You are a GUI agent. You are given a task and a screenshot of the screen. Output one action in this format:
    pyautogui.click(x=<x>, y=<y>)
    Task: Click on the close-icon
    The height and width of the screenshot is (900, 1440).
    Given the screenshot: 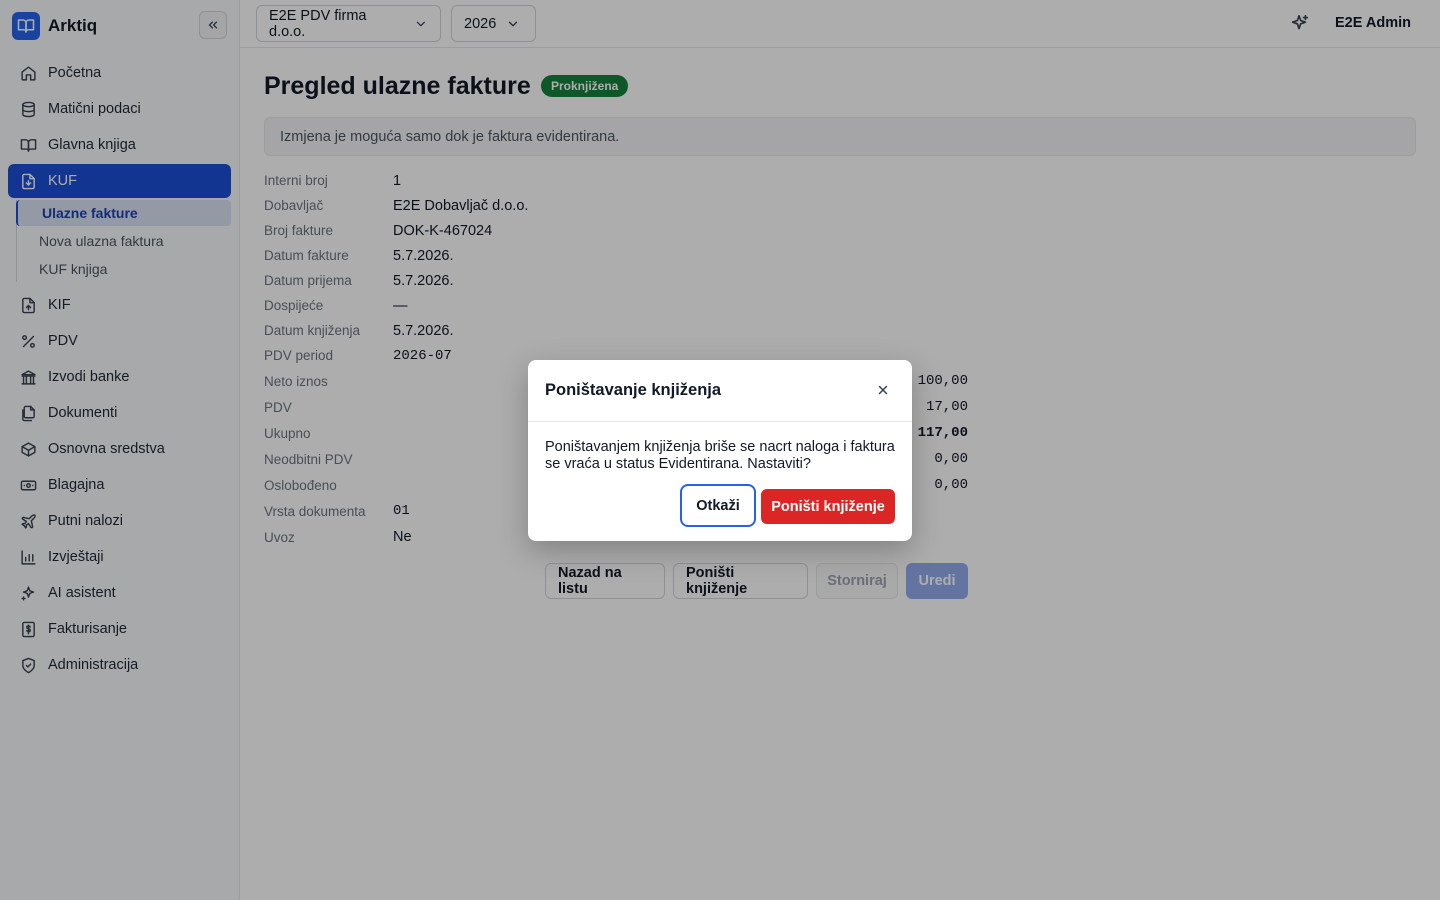 What is the action you would take?
    pyautogui.click(x=883, y=390)
    